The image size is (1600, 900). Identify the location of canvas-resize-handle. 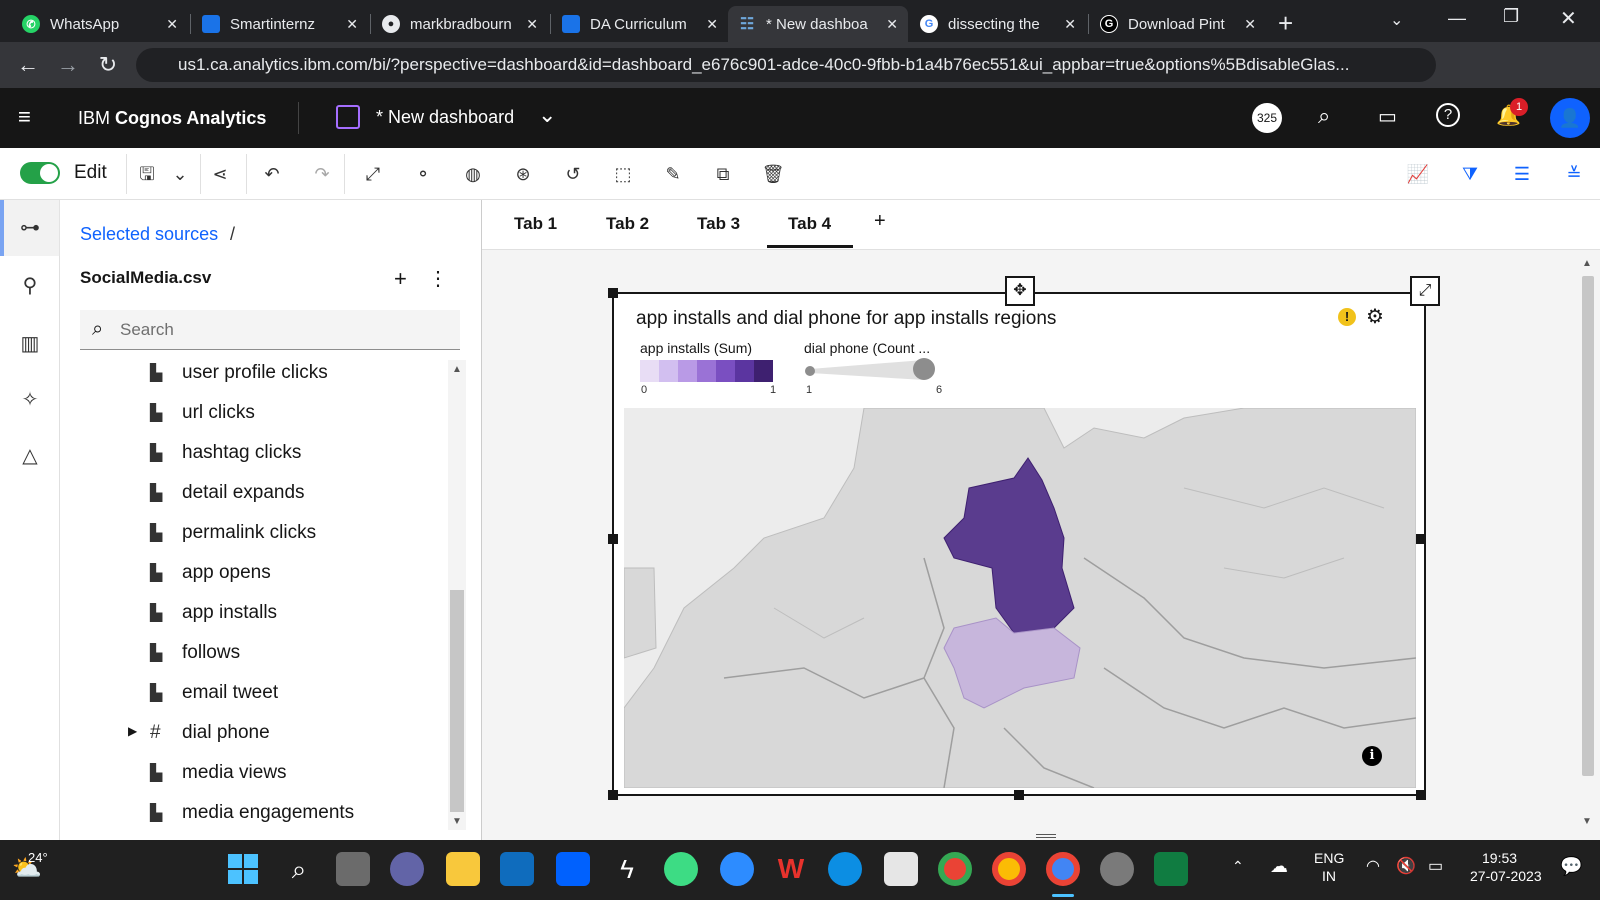
(1046, 836).